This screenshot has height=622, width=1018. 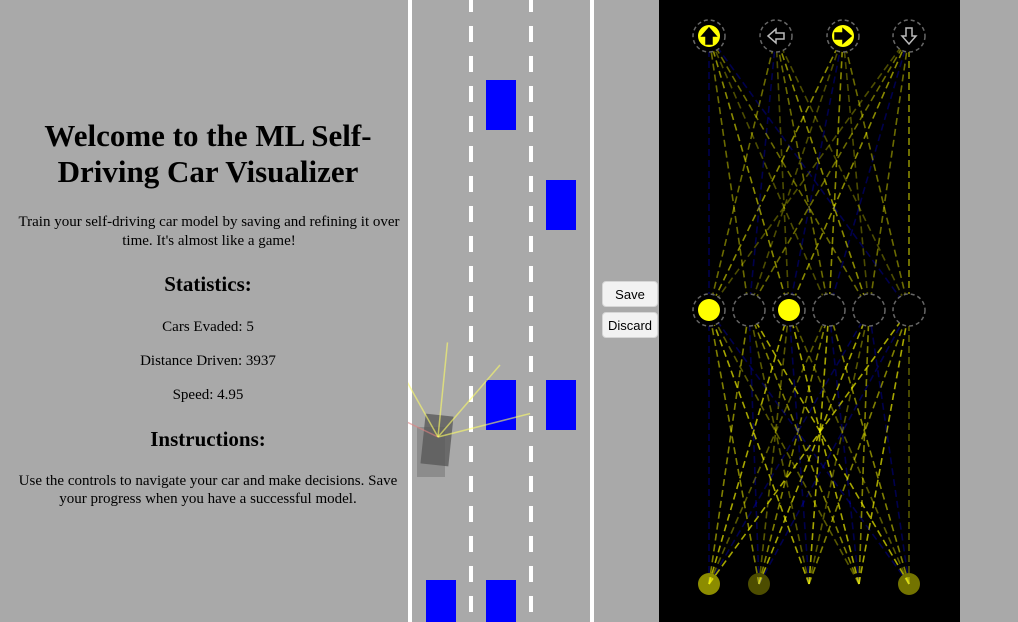 What do you see at coordinates (630, 325) in the screenshot?
I see `discard-button: Discard` at bounding box center [630, 325].